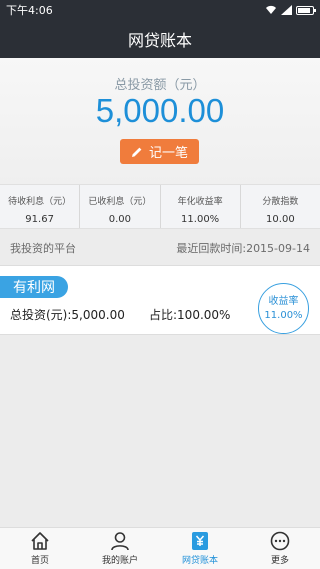  What do you see at coordinates (200, 219) in the screenshot?
I see `stat-value: 11.00%` at bounding box center [200, 219].